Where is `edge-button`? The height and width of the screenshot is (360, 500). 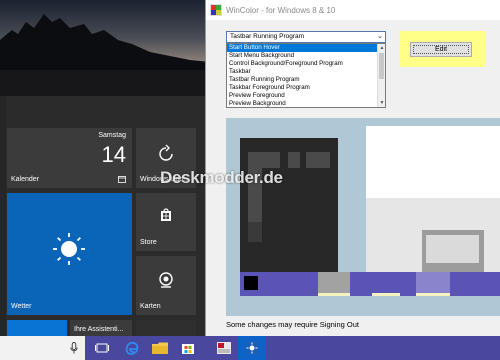
edge-button is located at coordinates (132, 348).